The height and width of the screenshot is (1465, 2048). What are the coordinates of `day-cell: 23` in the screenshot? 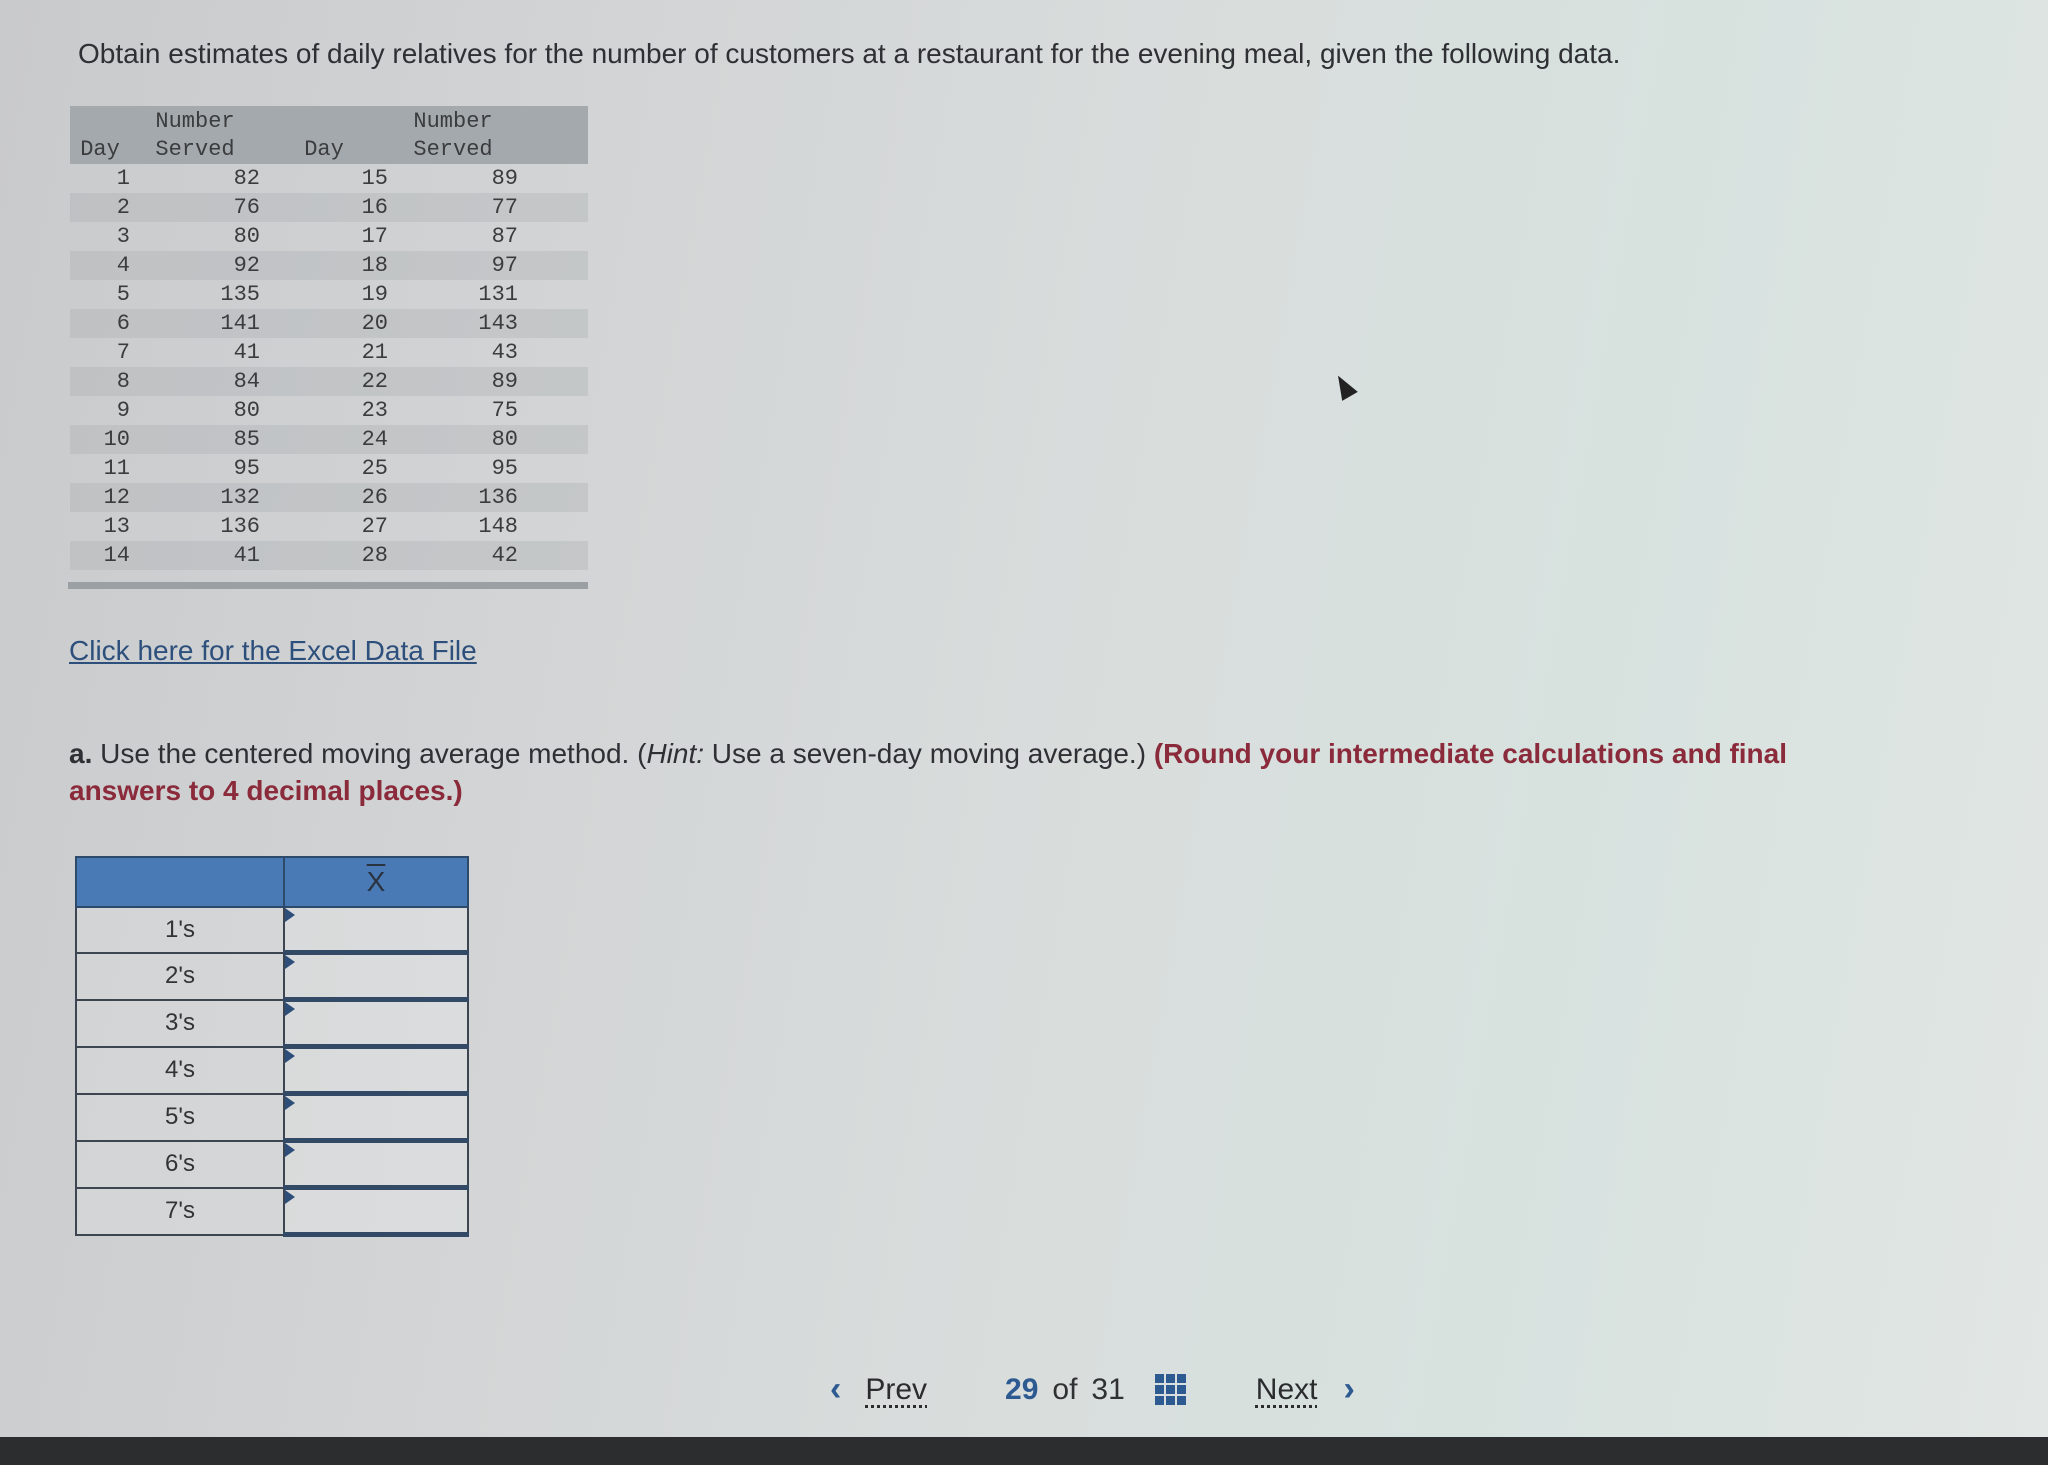 It's located at (374, 410).